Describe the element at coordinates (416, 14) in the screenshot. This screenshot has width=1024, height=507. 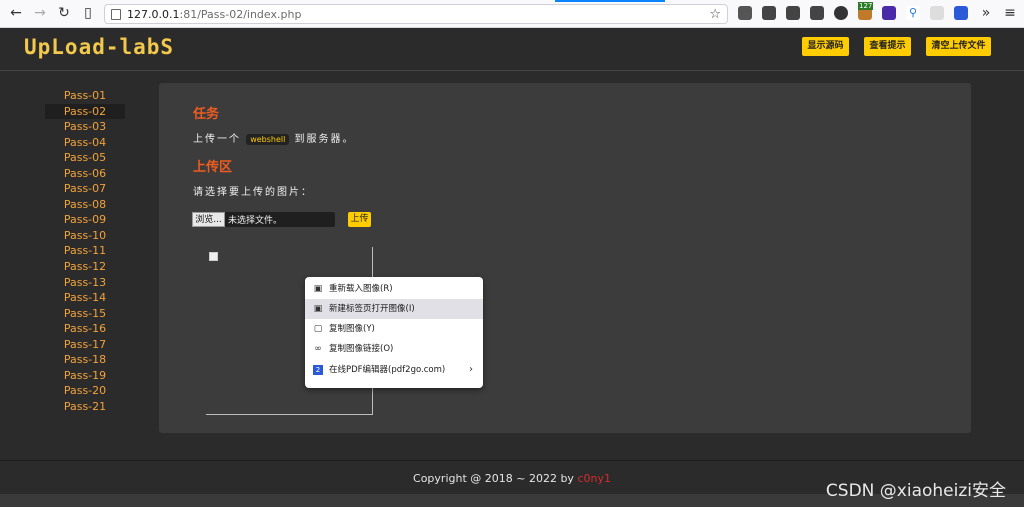
I see `address-bar: 127.0.0.1:81/Pass-02/index.php ☆` at that location.